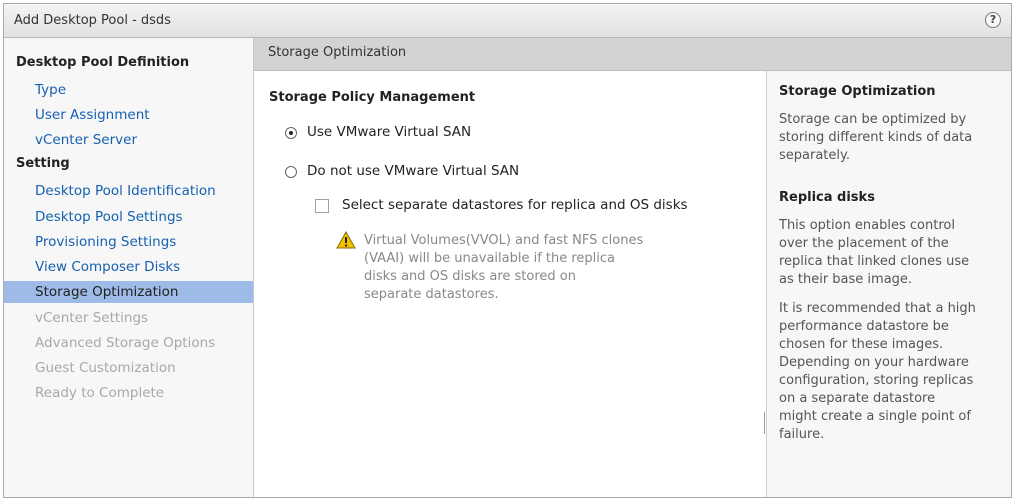 This screenshot has width=1018, height=502. Describe the element at coordinates (470, 276) in the screenshot. I see `warning-line: disks and OS disks are stored on` at that location.